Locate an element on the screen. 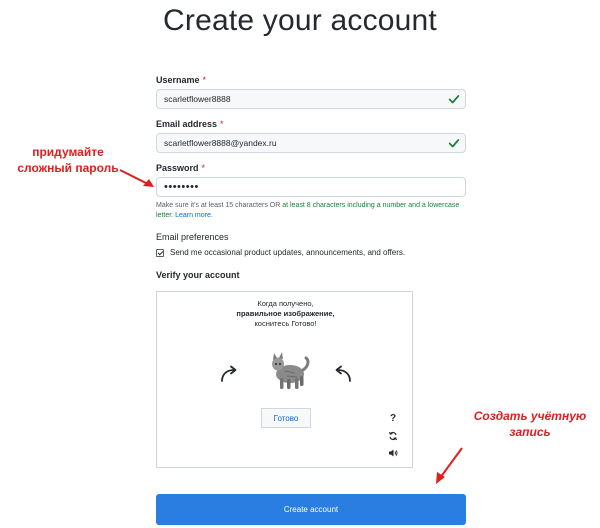  hint-text: Make sure it's at least 15 characters OR is located at coordinates (219, 205).